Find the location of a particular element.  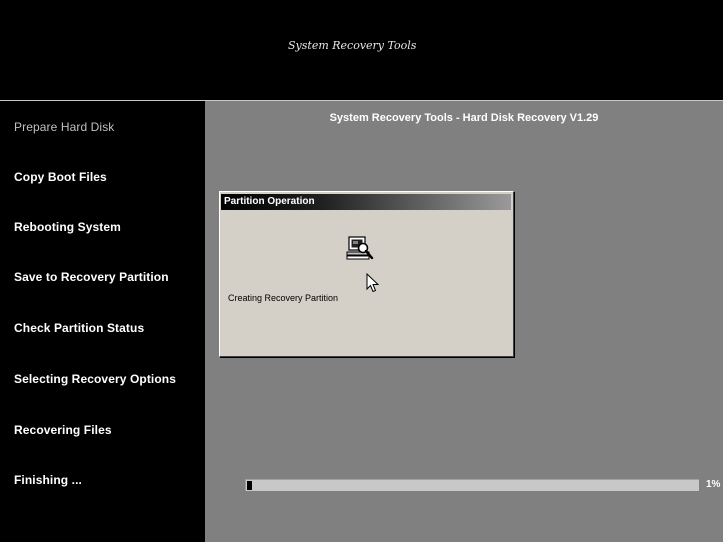

progress-bar is located at coordinates (472, 485).